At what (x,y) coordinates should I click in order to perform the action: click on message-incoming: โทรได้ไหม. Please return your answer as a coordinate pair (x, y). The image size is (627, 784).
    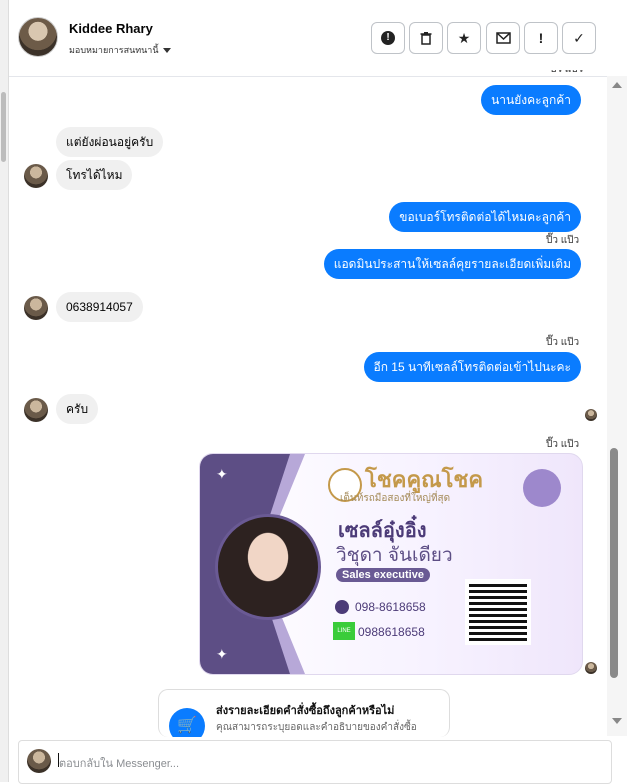
    Looking at the image, I should click on (94, 175).